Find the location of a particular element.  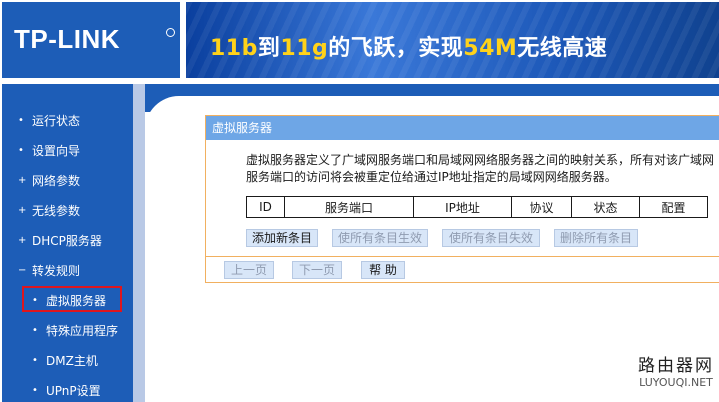

logo-text: TP-LINK is located at coordinates (67, 39).